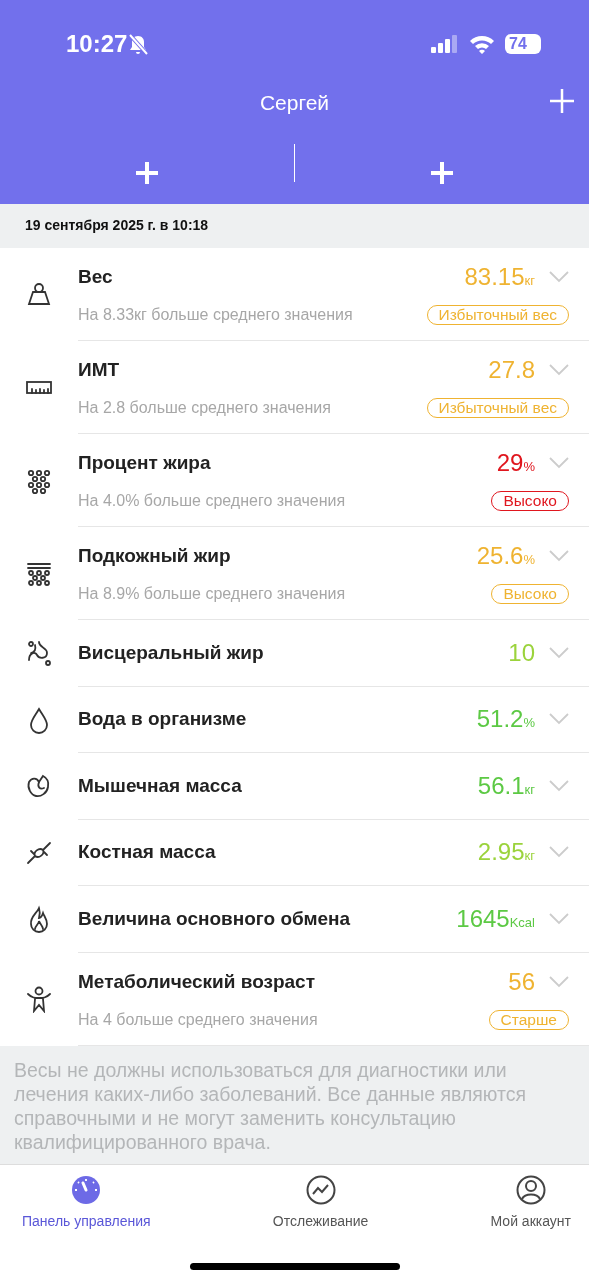 The width and height of the screenshot is (589, 1280). What do you see at coordinates (138, 44) in the screenshot?
I see `muted-bell-icon` at bounding box center [138, 44].